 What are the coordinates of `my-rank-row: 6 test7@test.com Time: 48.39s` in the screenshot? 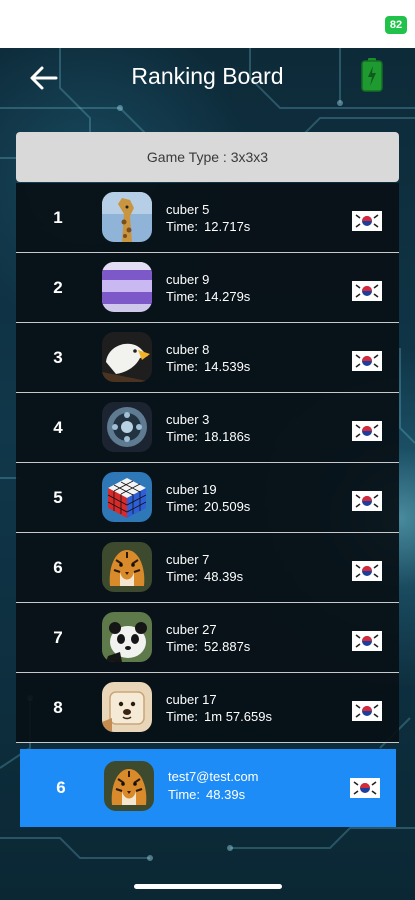 It's located at (208, 788).